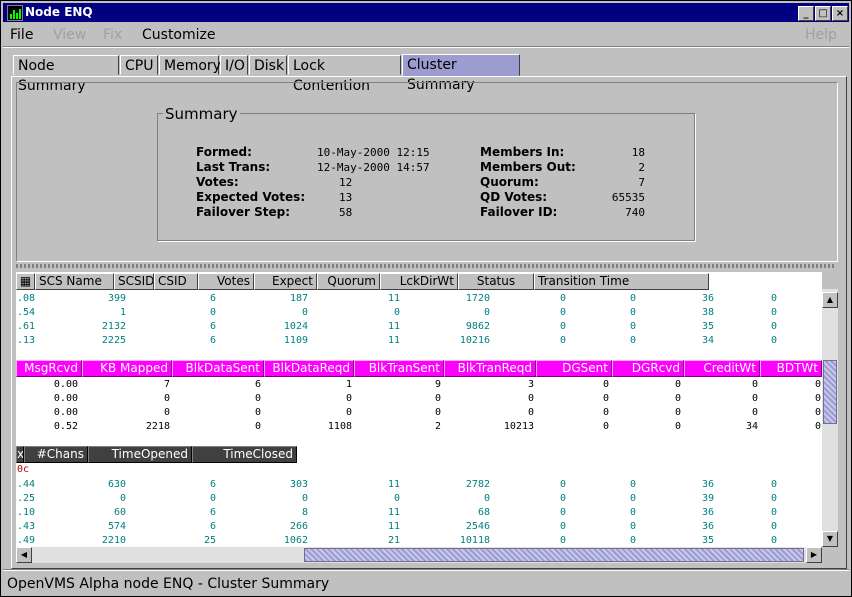 This screenshot has height=597, width=852. Describe the element at coordinates (113, 340) in the screenshot. I see `table-cell: 2225` at that location.